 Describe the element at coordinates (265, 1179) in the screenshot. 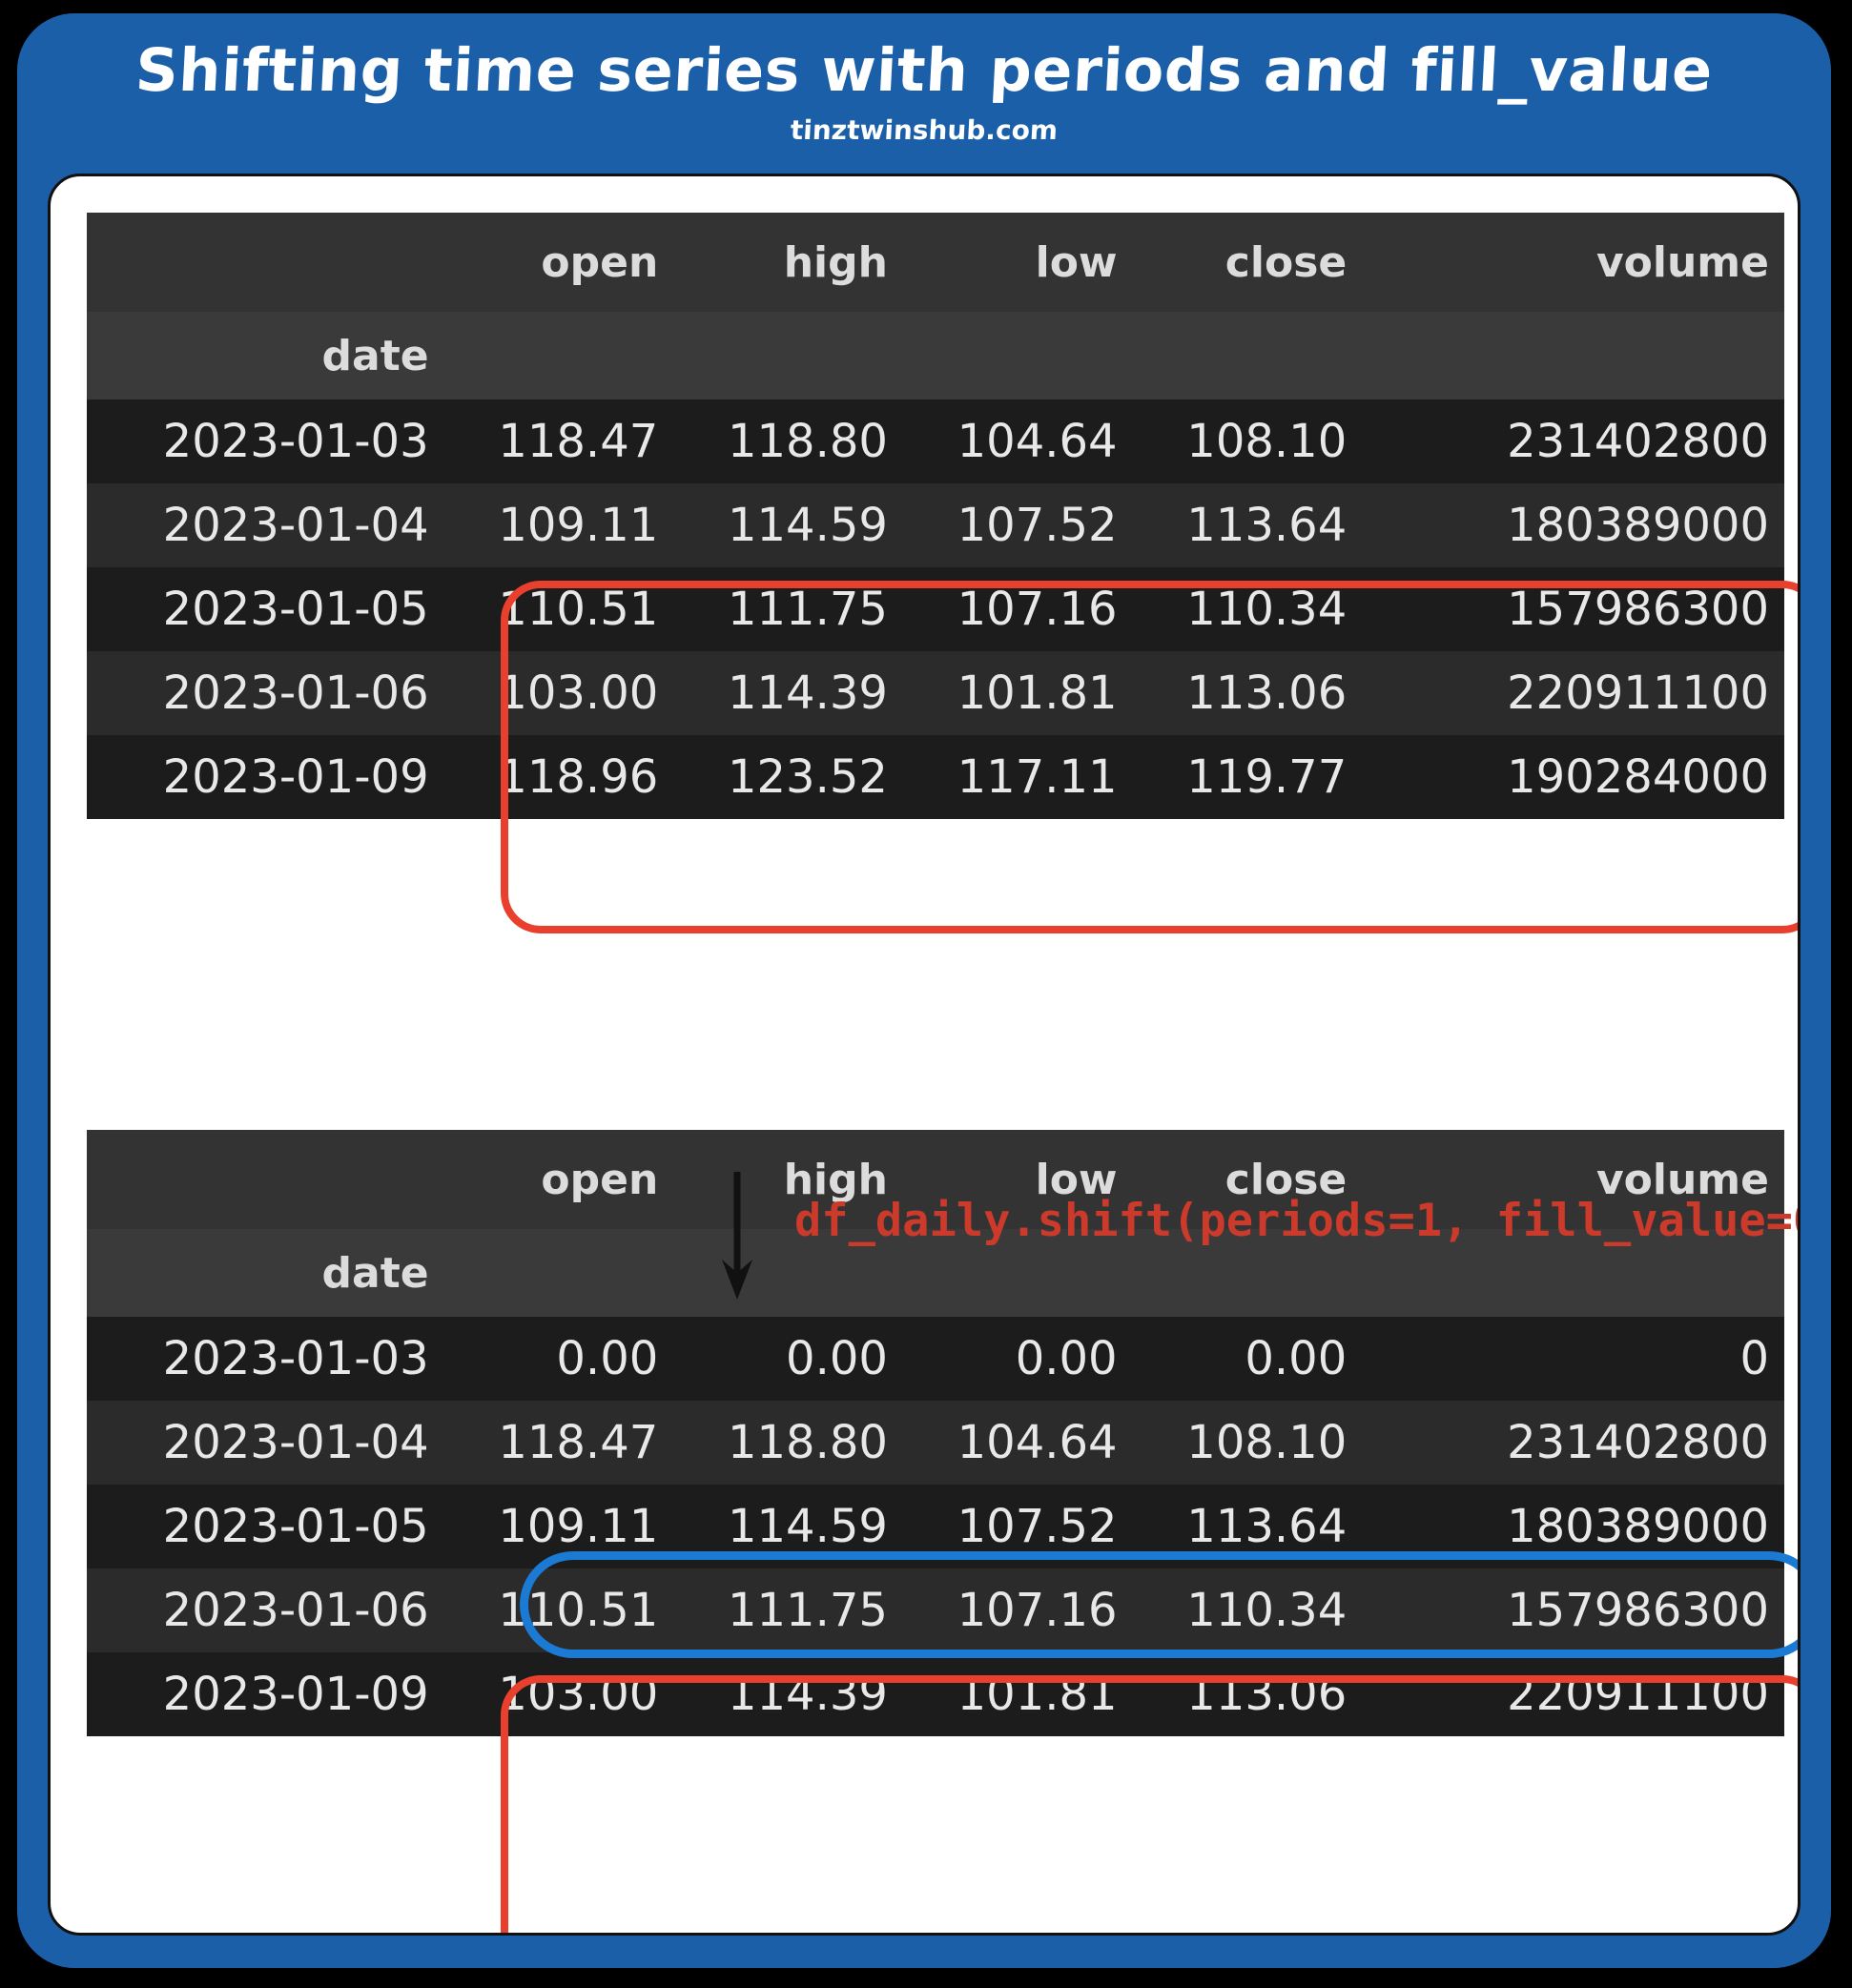

I see `table-two-corner-cell` at that location.